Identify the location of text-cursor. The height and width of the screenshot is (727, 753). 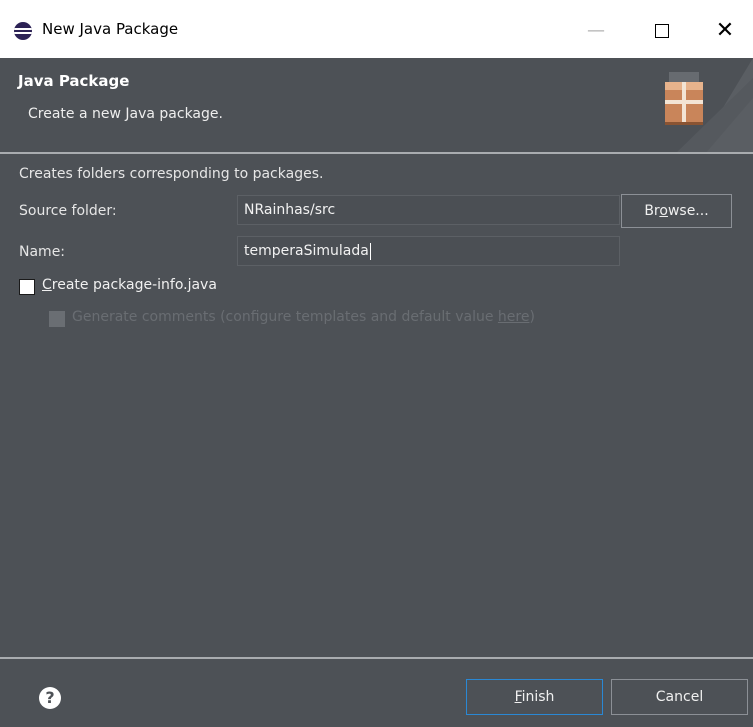
(370, 251).